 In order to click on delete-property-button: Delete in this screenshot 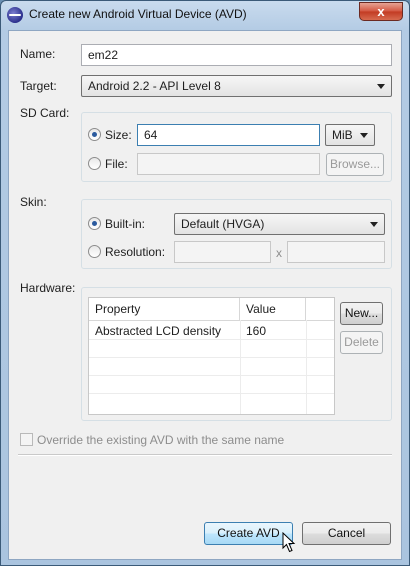, I will do `click(361, 342)`.